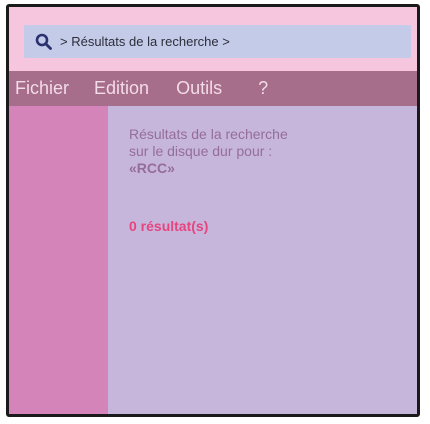 This screenshot has width=430, height=424. What do you see at coordinates (169, 226) in the screenshot?
I see `result-count: 0 résultat(s)` at bounding box center [169, 226].